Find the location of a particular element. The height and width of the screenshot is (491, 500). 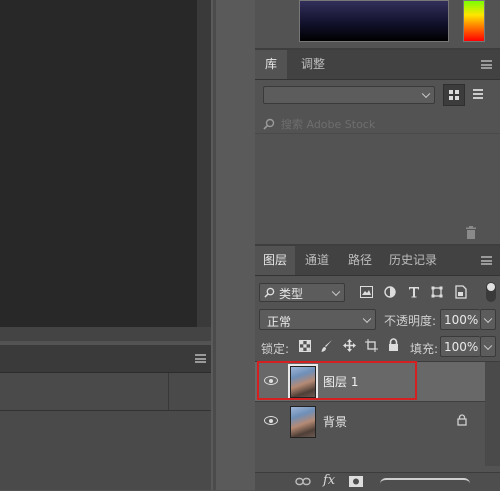

tab-layers: 图层 is located at coordinates (275, 260).